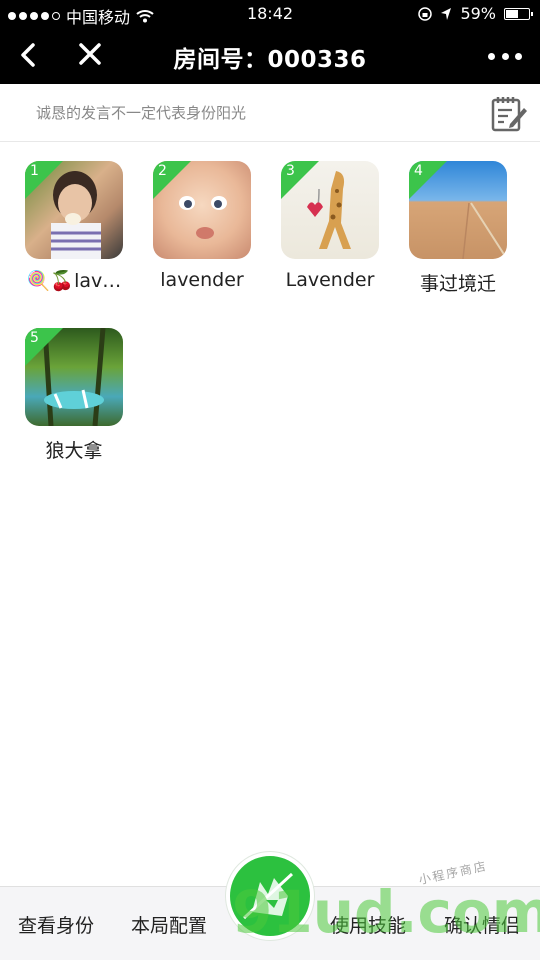 This screenshot has width=540, height=960. I want to click on avatar: 3, so click(330, 210).